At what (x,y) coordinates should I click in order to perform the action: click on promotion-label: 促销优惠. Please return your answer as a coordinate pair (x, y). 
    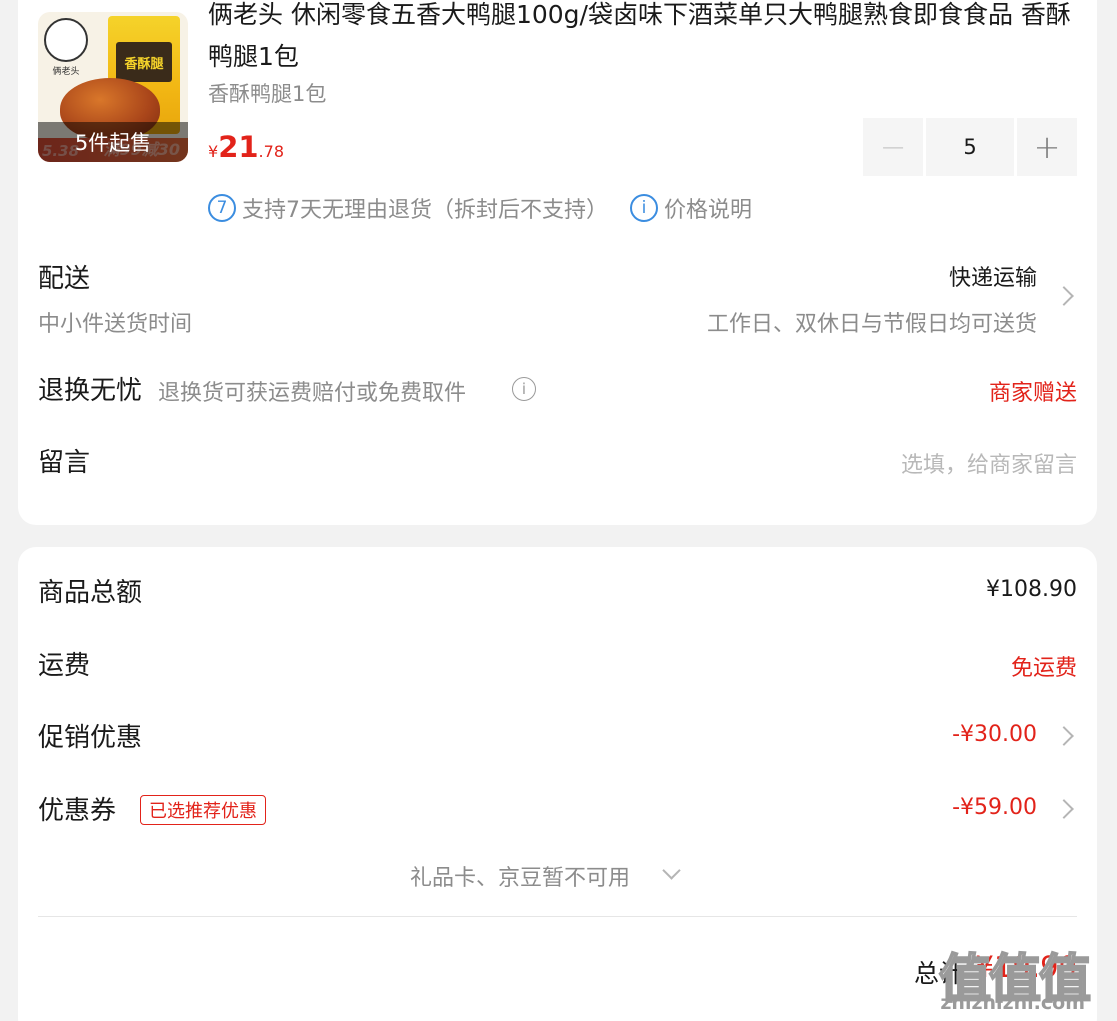
    Looking at the image, I should click on (90, 738).